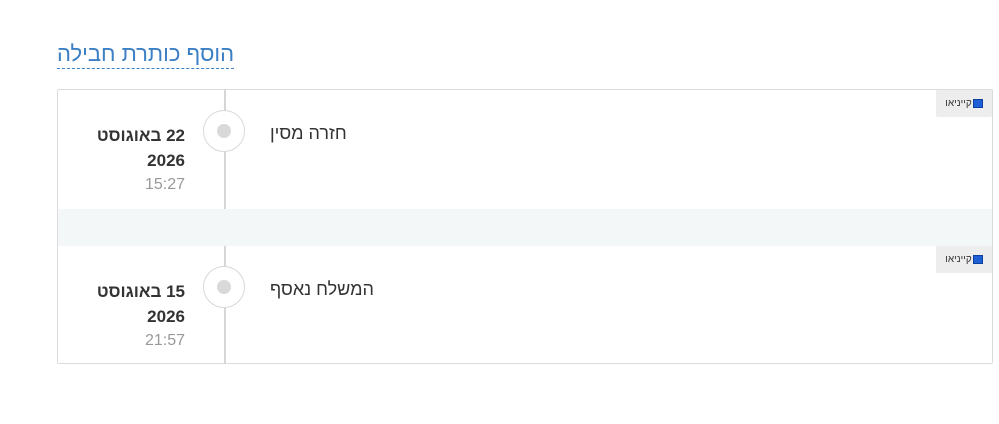  I want to click on event-date: 22 באוגוסט 2026 15:27, so click(126, 160).